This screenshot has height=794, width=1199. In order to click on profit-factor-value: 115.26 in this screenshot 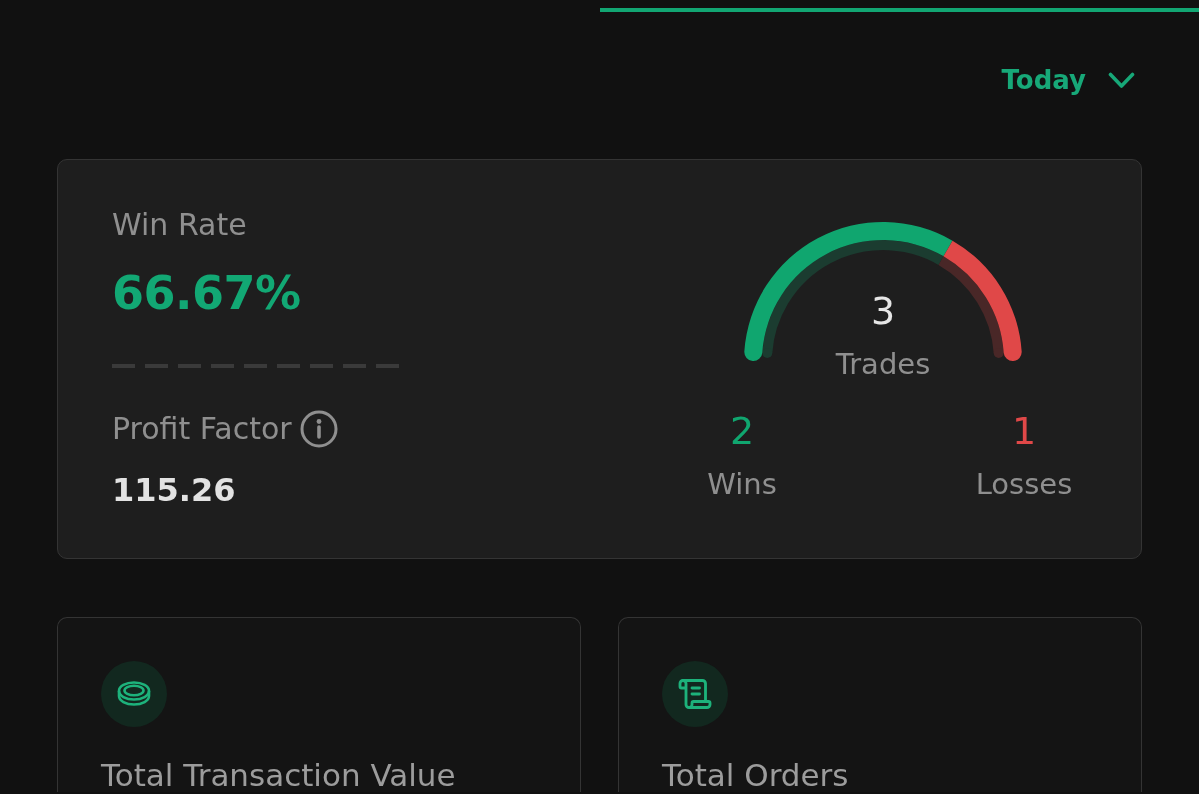, I will do `click(174, 490)`.